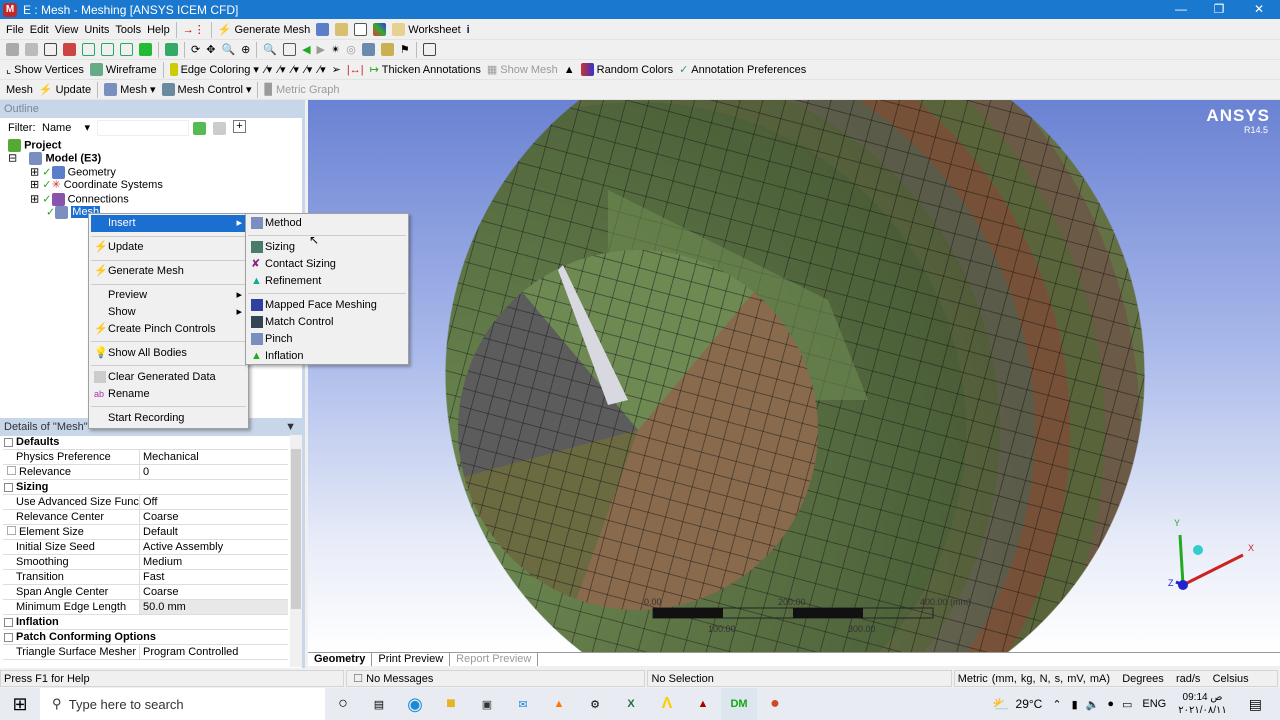 The height and width of the screenshot is (720, 1280). I want to click on rotate-icon: ⟳, so click(195, 49).